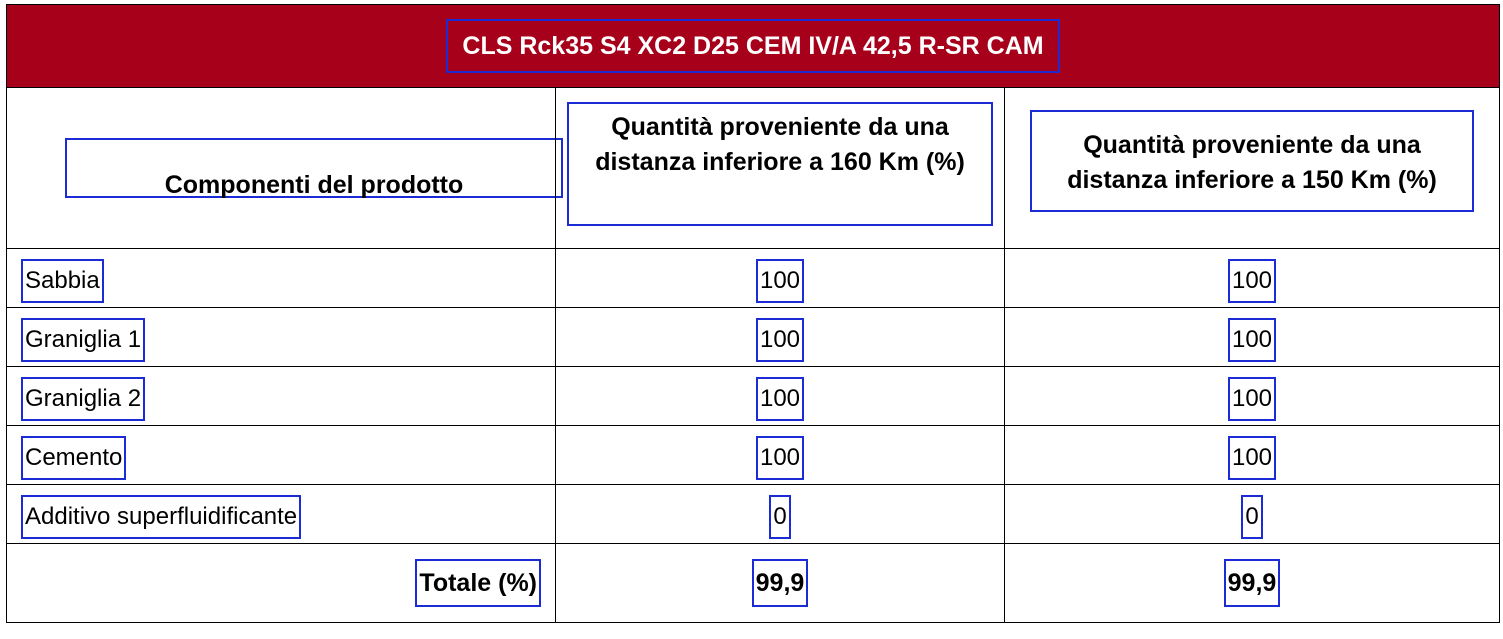 The height and width of the screenshot is (639, 1503). I want to click on component-name-cell: Additivo superfluidificante, so click(281, 514).